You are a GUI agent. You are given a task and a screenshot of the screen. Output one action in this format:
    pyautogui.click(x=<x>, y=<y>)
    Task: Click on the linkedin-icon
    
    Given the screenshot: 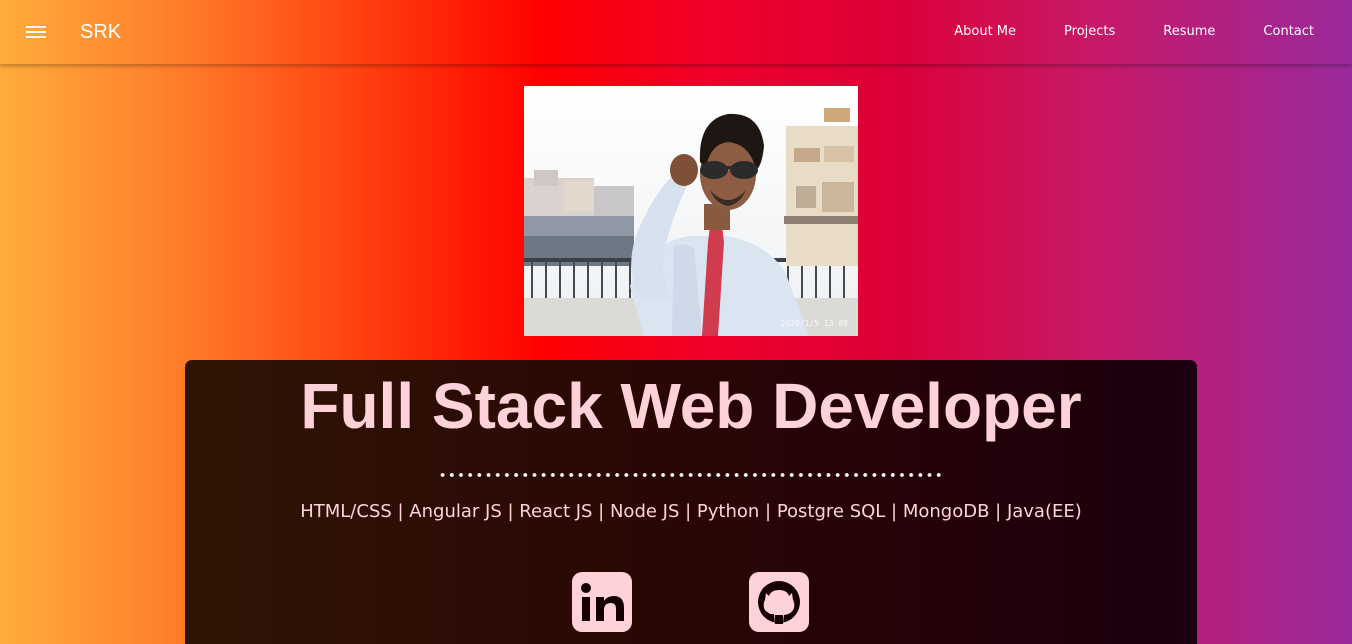 What is the action you would take?
    pyautogui.click(x=602, y=602)
    